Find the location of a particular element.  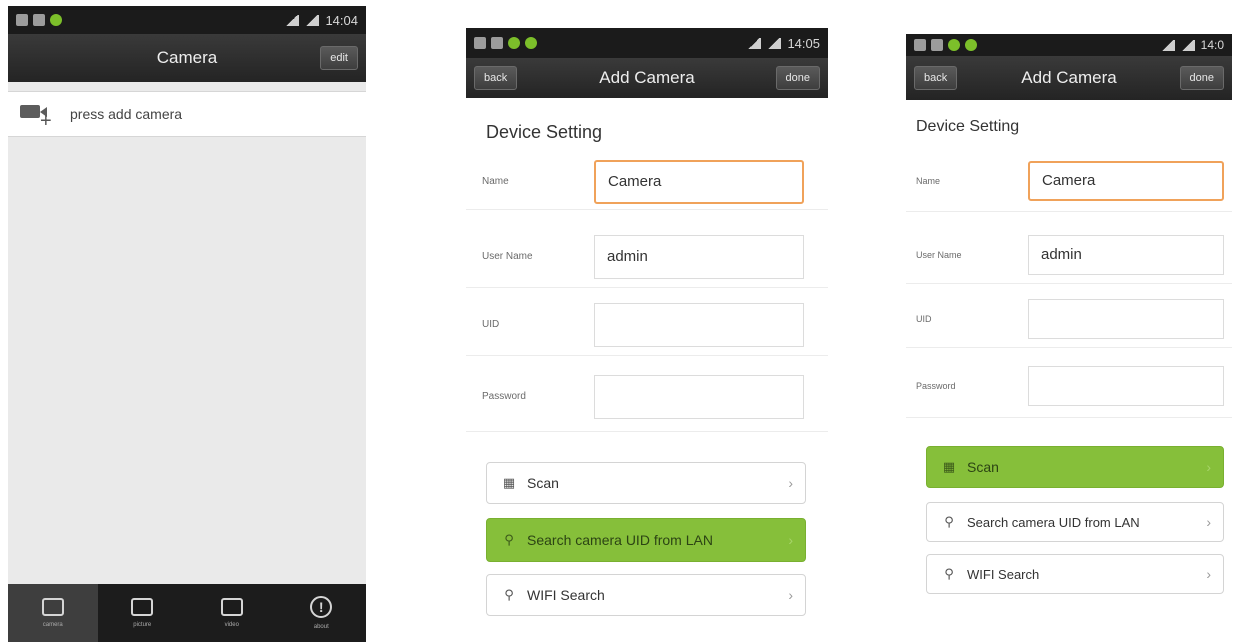

picture-icon is located at coordinates (142, 607).